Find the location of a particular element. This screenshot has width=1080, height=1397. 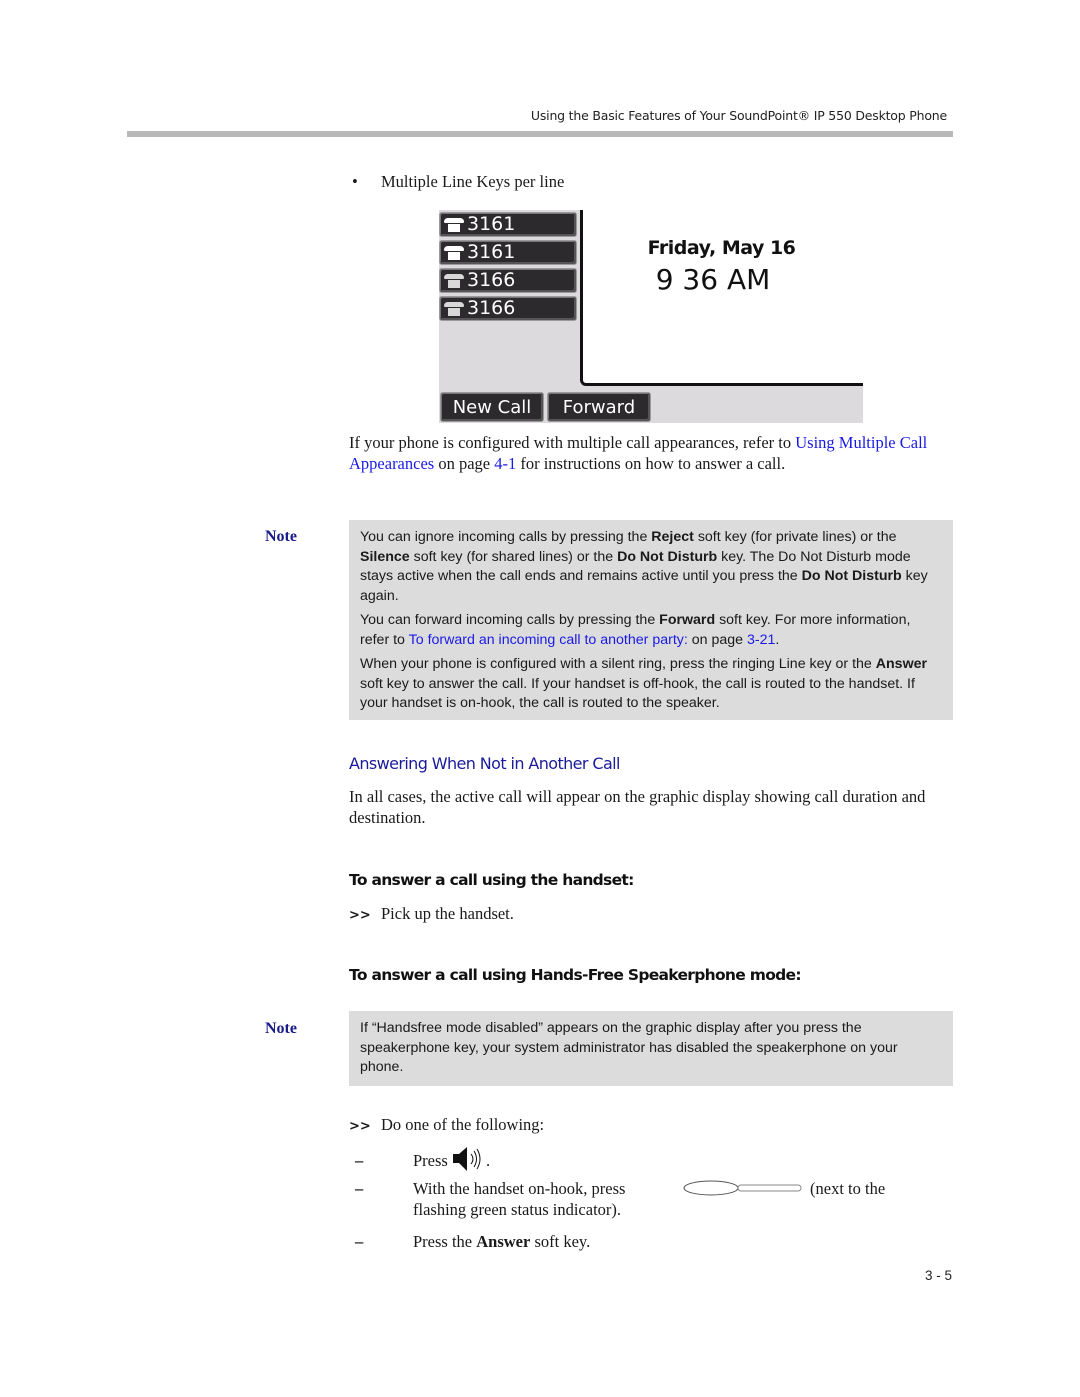

display-date: Friday, May 16 is located at coordinates (721, 248).